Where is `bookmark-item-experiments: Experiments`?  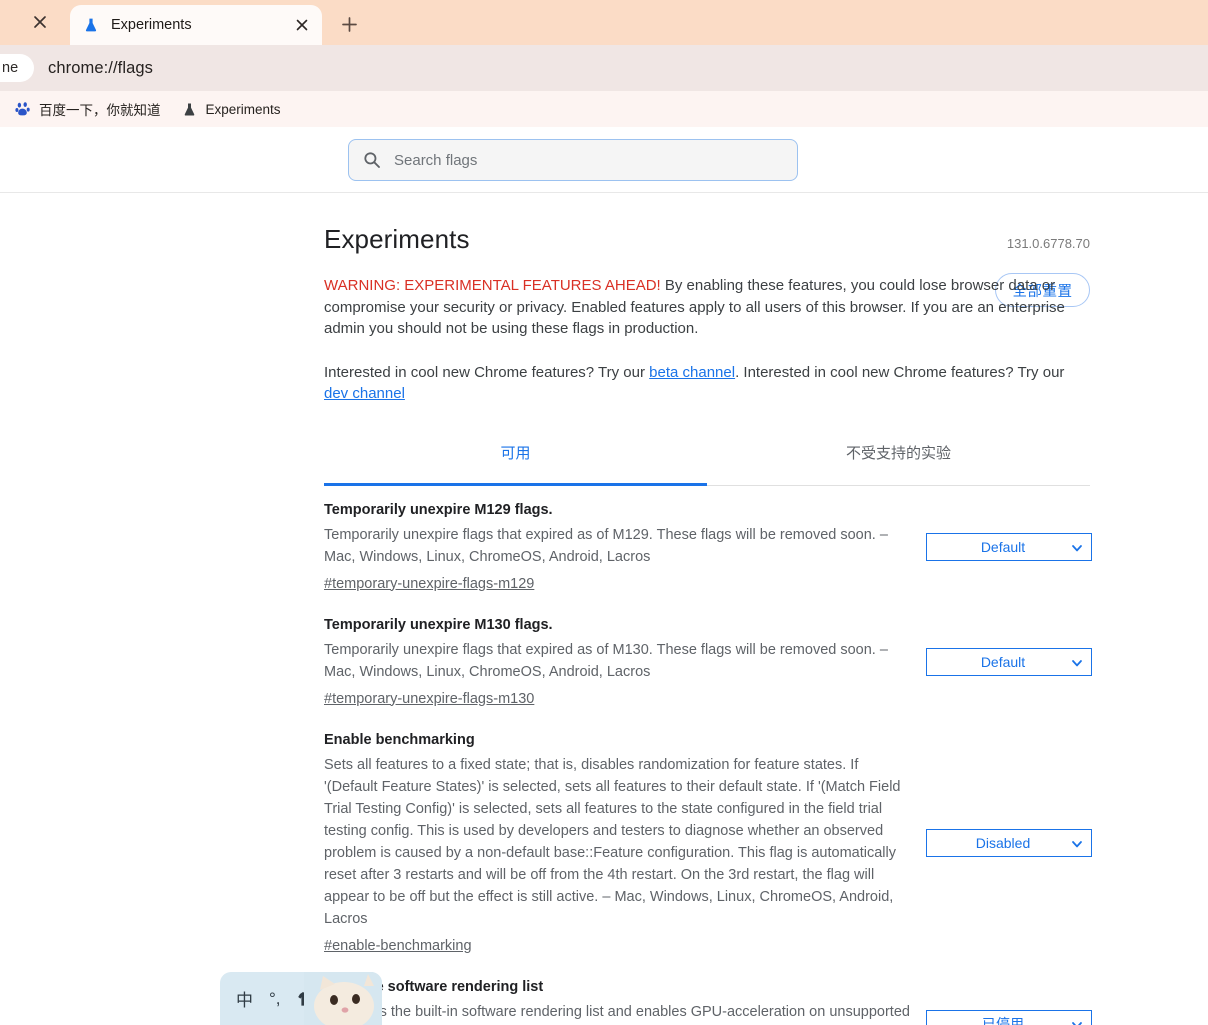 bookmark-item-experiments: Experiments is located at coordinates (231, 109).